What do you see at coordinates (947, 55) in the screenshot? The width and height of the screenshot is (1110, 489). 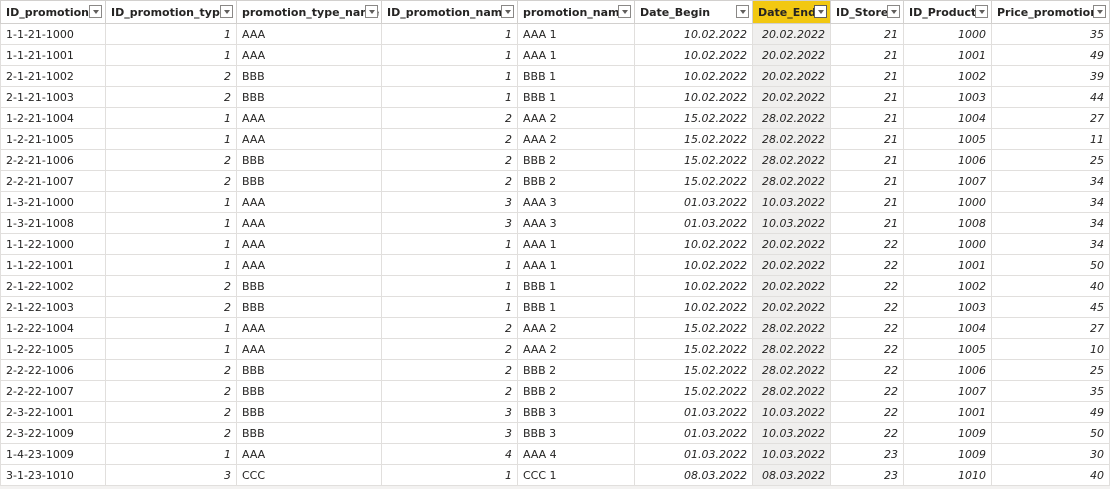 I see `cell-id-product: 1001` at bounding box center [947, 55].